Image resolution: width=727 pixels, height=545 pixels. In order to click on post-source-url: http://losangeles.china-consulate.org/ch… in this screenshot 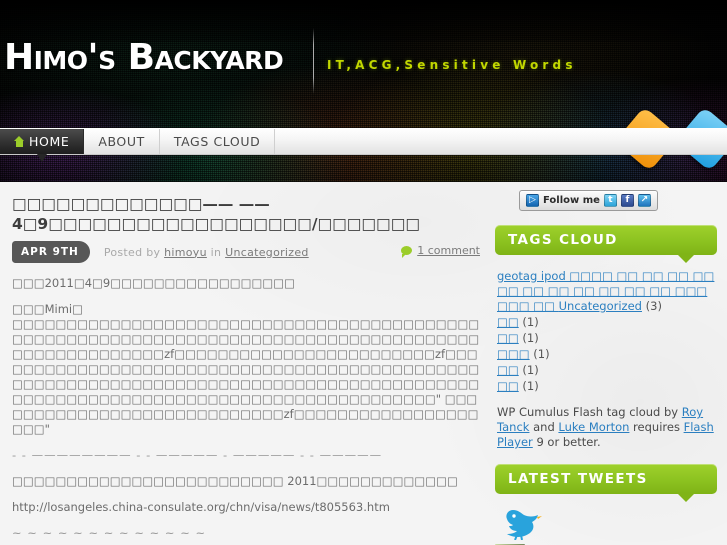, I will do `click(246, 507)`.